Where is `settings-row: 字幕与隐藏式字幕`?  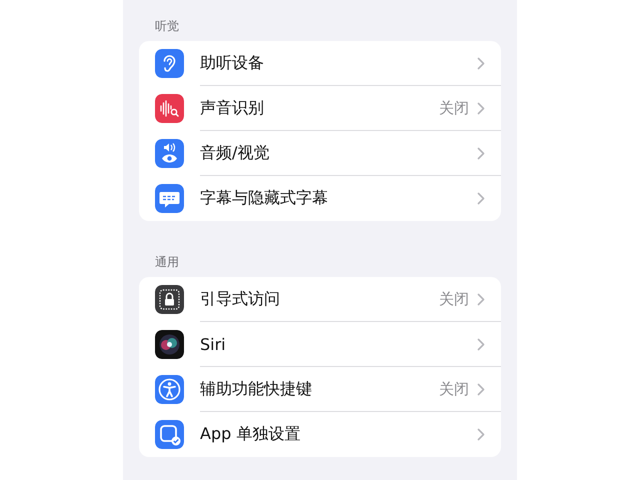 settings-row: 字幕与隐藏式字幕 is located at coordinates (320, 198).